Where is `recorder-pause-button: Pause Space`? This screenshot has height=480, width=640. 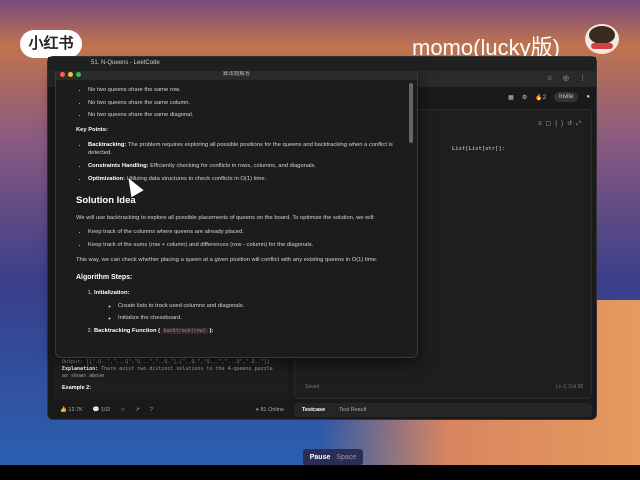 recorder-pause-button: Pause Space is located at coordinates (333, 457).